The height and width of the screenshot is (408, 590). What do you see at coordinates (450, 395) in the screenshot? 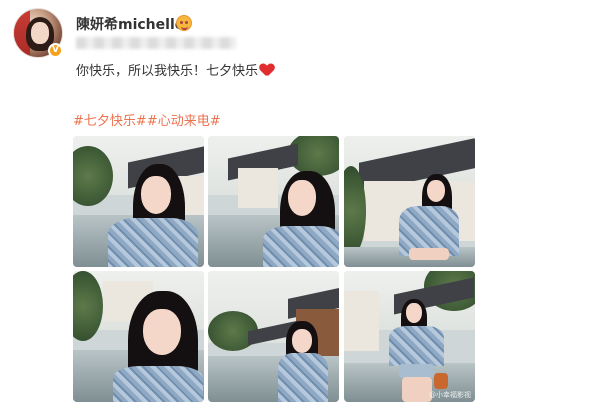
I see `photo-watermark: @小幸福影视` at bounding box center [450, 395].